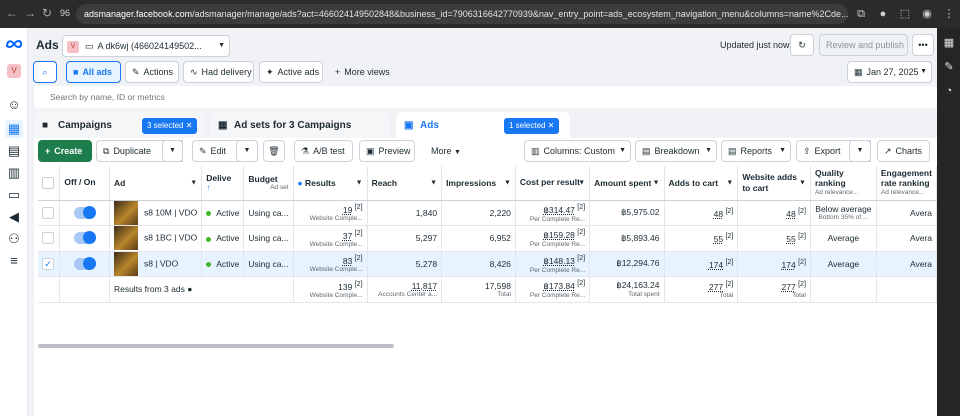 The width and height of the screenshot is (960, 416). Describe the element at coordinates (14, 44) in the screenshot. I see `meta-logo-icon` at that location.